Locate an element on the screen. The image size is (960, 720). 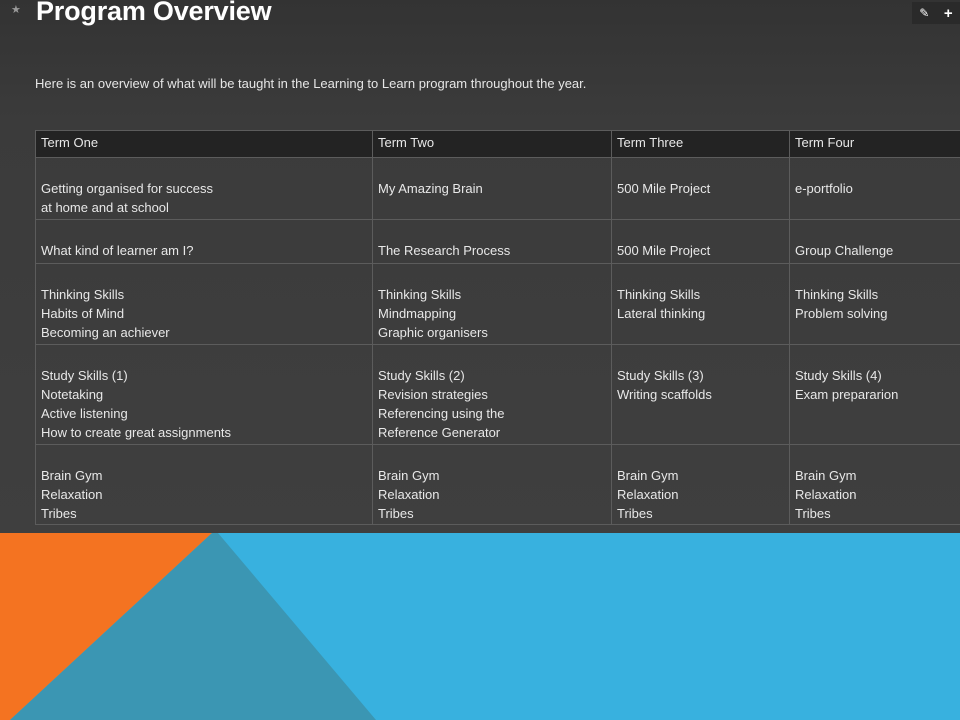
cell-line: Problem solving is located at coordinates (841, 313).